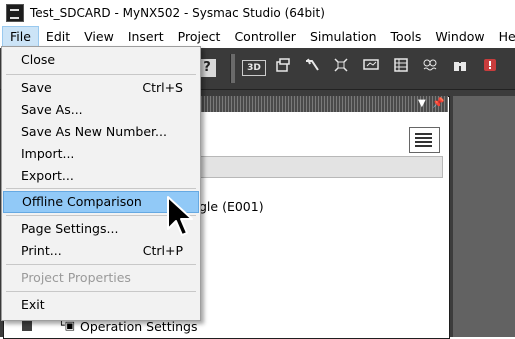  What do you see at coordinates (15, 13) in the screenshot?
I see `sysmac-app-icon` at bounding box center [15, 13].